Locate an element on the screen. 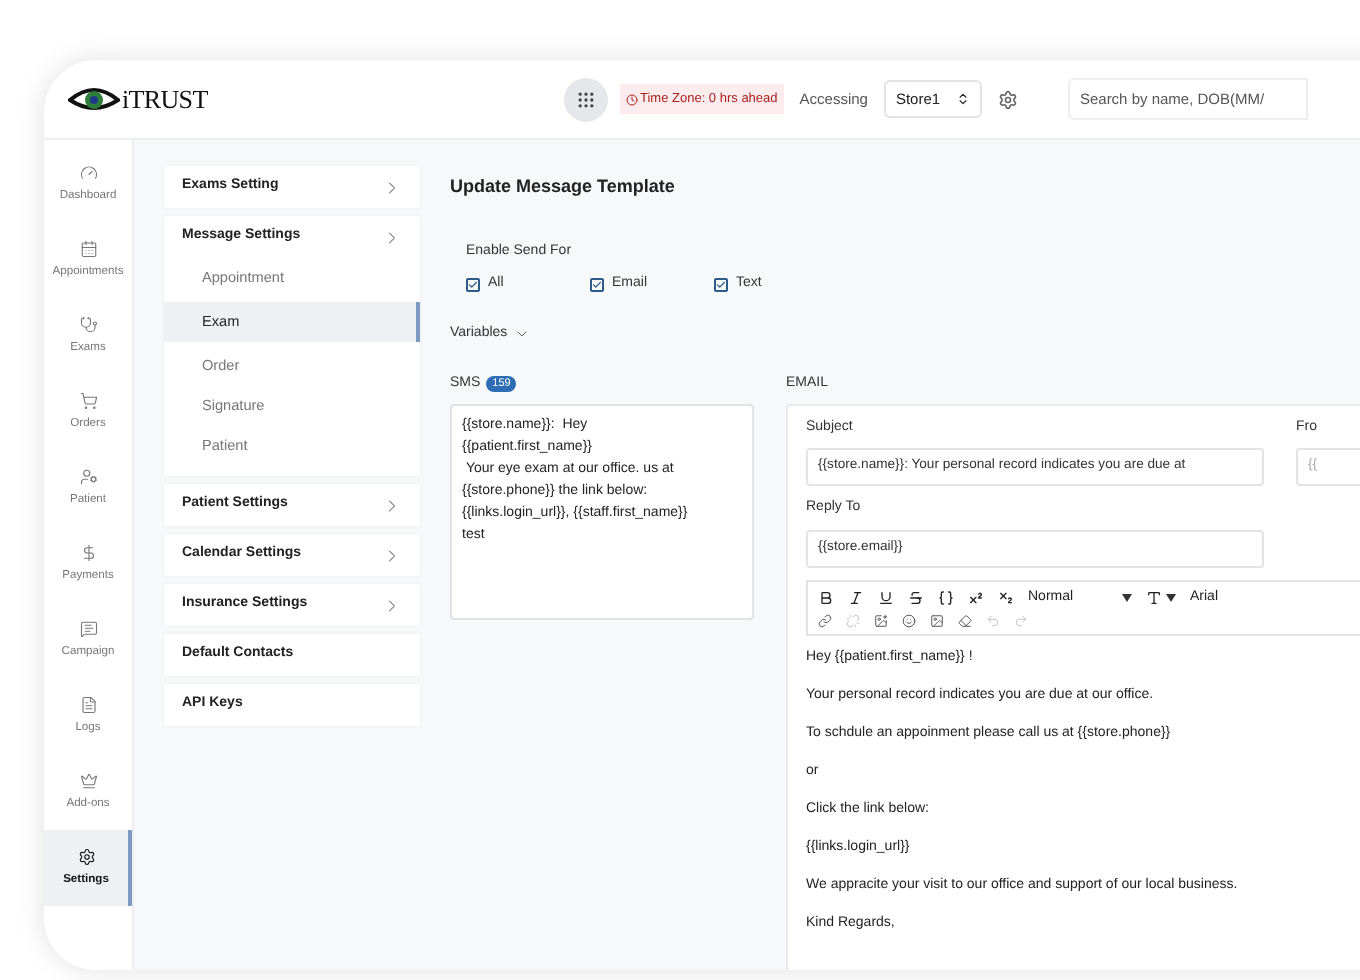 The height and width of the screenshot is (980, 1360). link-icon is located at coordinates (825, 621).